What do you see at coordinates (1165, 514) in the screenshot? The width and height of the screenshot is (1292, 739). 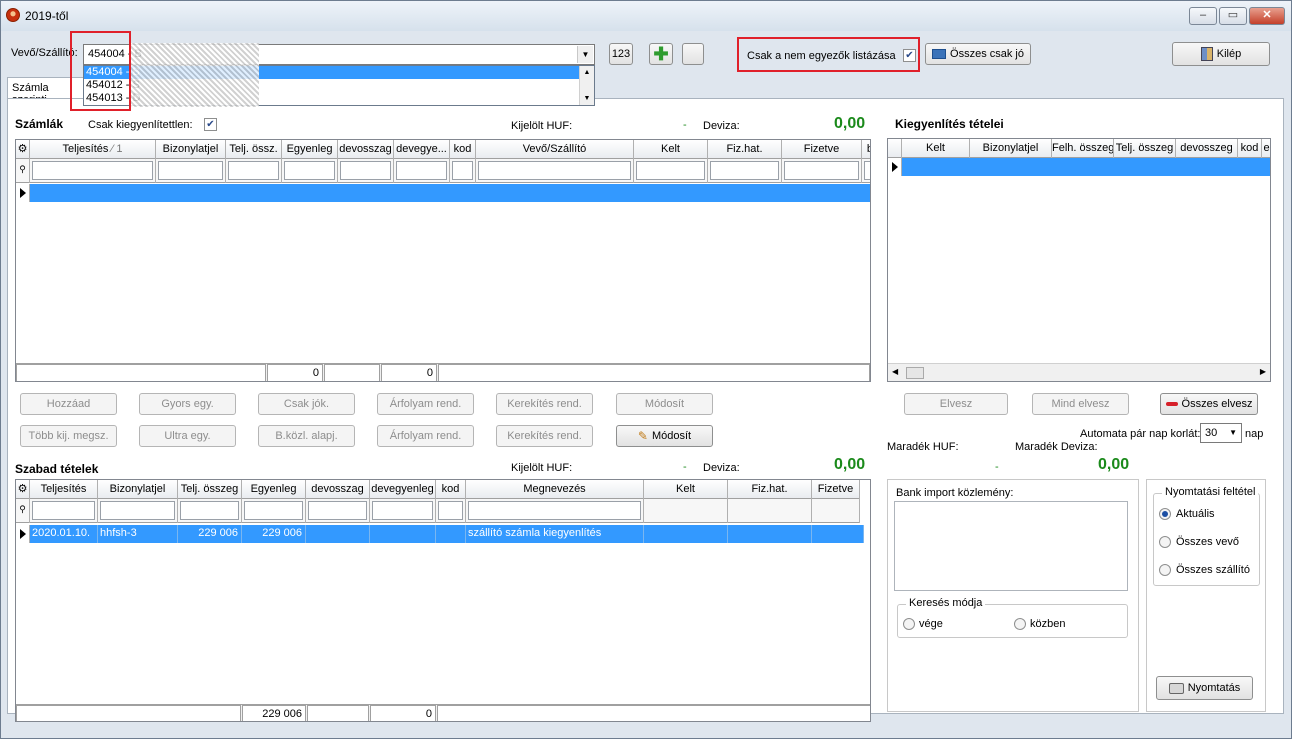 I see `print-aktualis-radio` at bounding box center [1165, 514].